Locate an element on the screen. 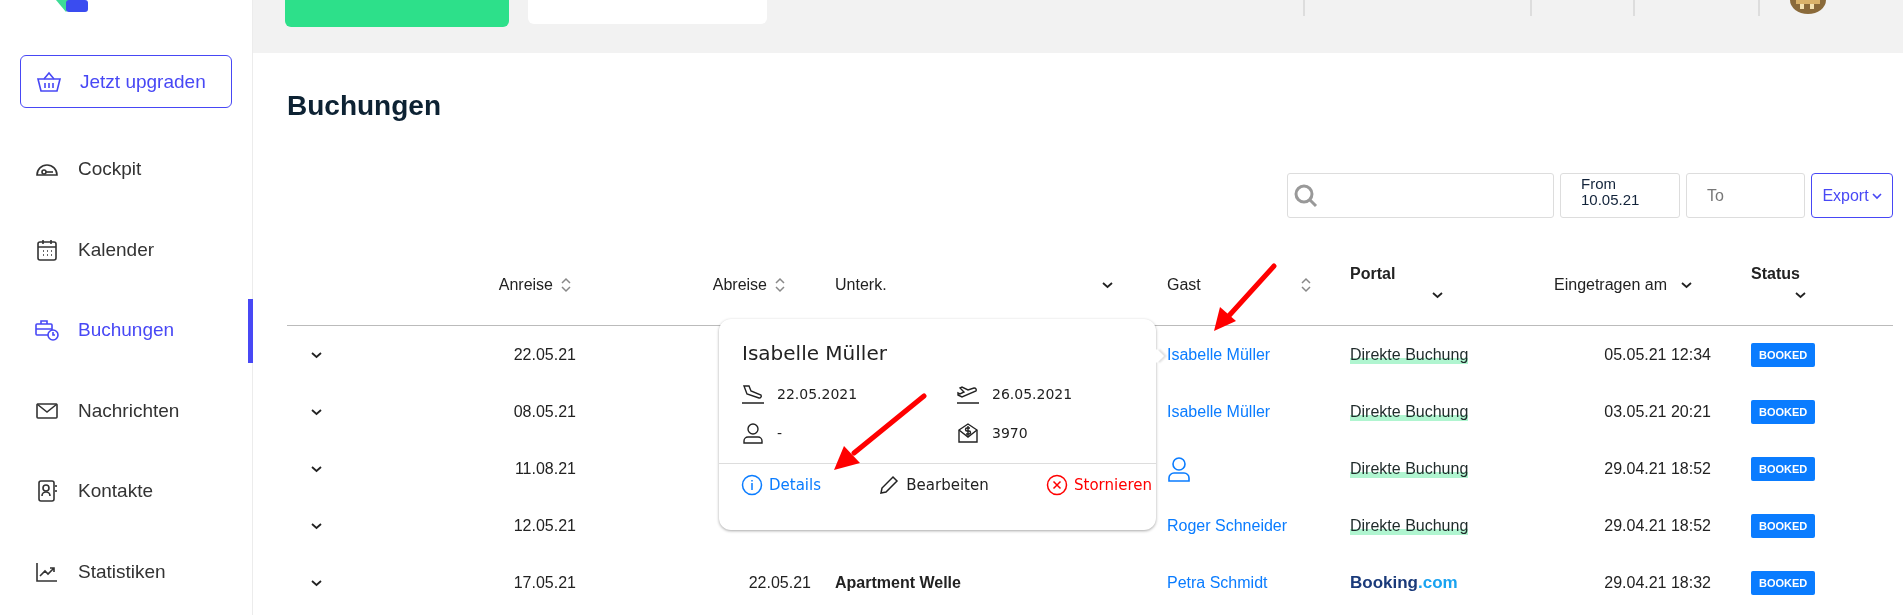 Image resolution: width=1903 pixels, height=615 pixels. table-cell: 29.04.21 18:32 is located at coordinates (1657, 582).